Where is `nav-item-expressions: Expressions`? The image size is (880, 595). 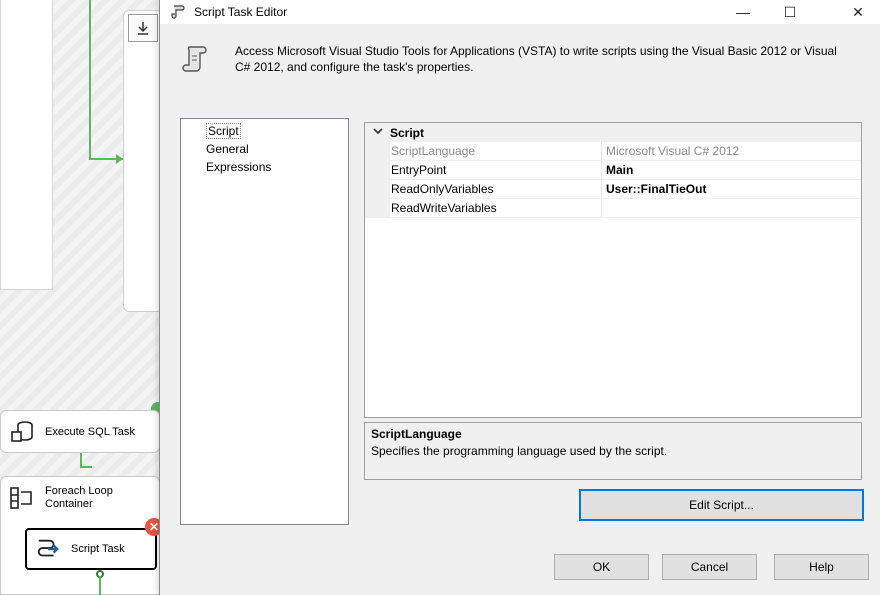
nav-item-expressions: Expressions is located at coordinates (264, 167).